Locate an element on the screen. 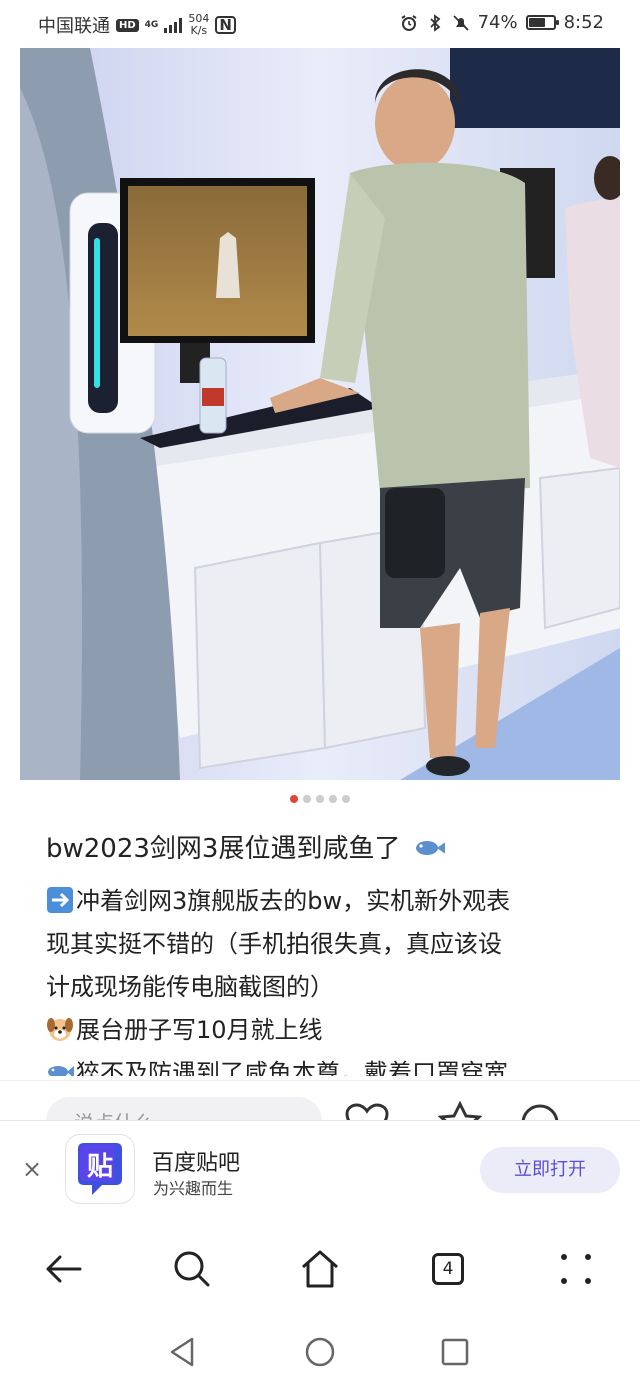 This screenshot has height=1386, width=640. search-button is located at coordinates (192, 1269).